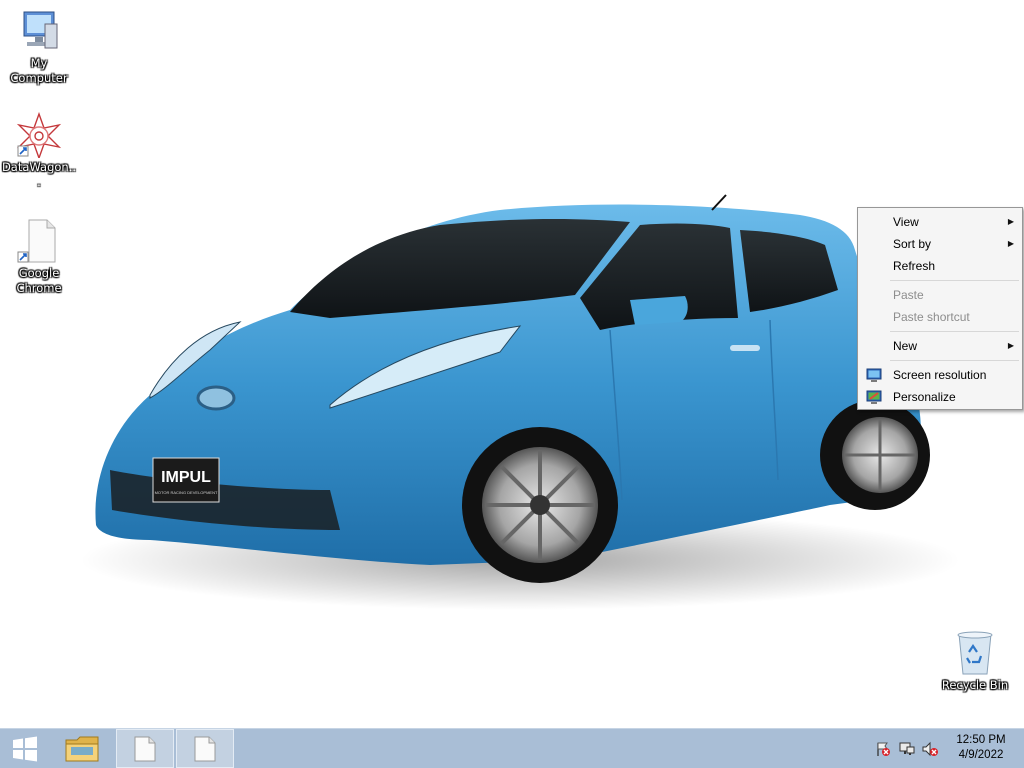  I want to click on taskbar-file-explorer, so click(82, 748).